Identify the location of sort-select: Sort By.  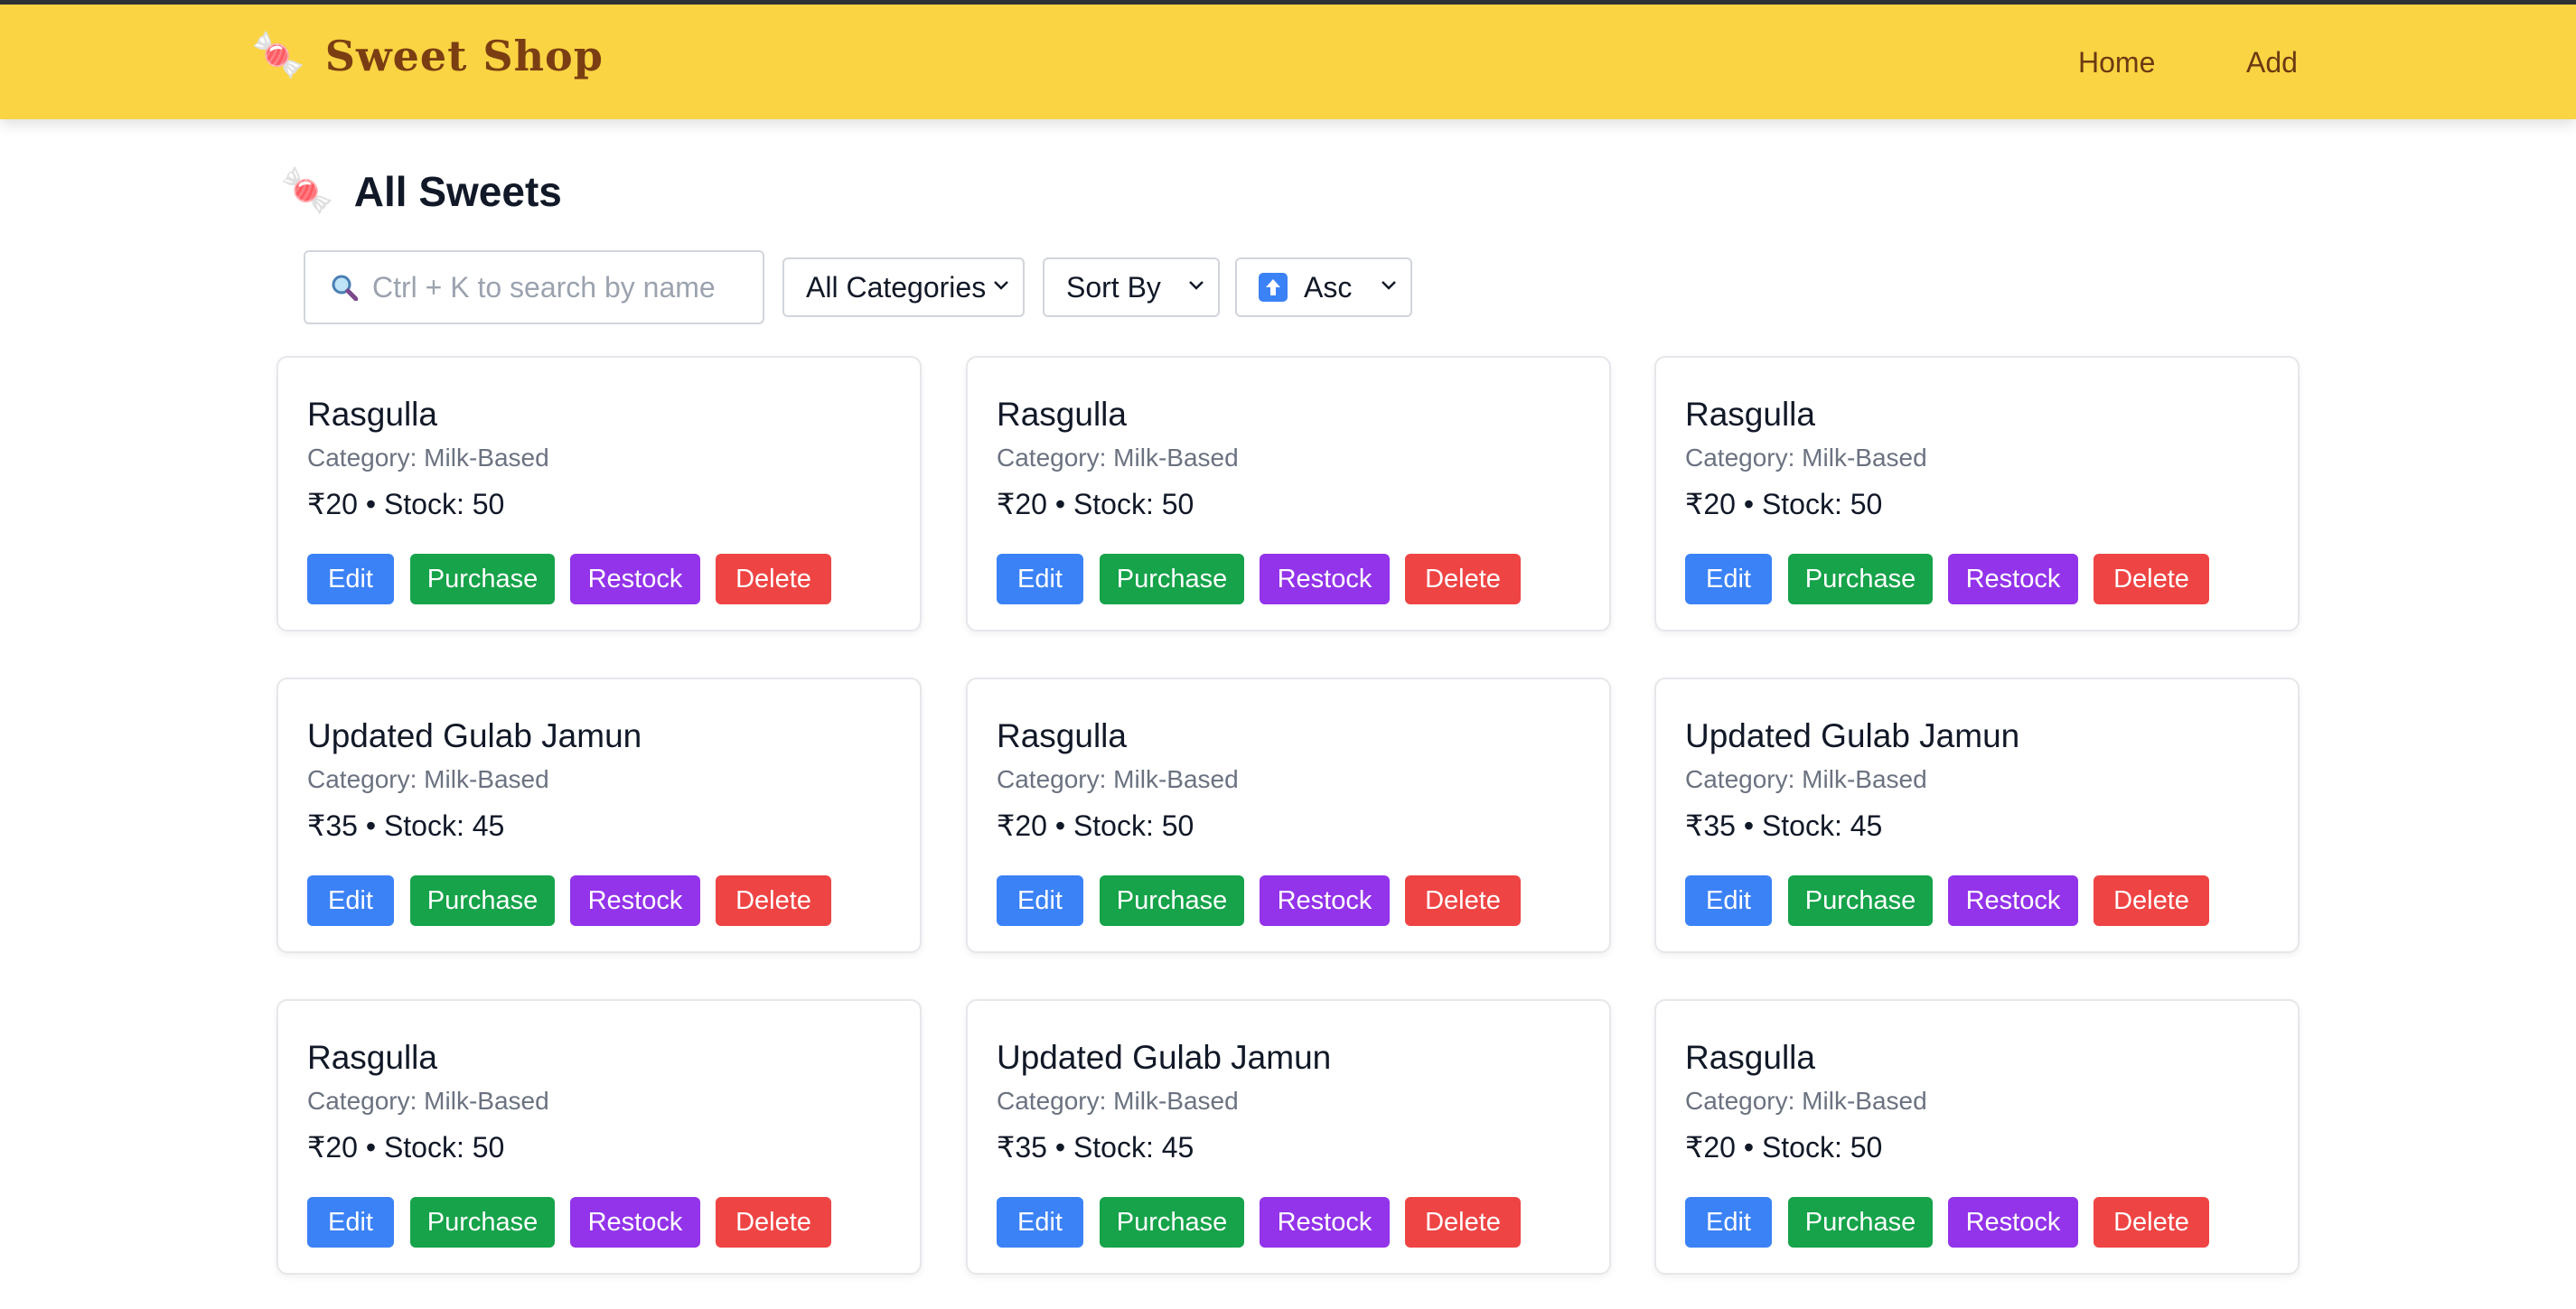
(1131, 287).